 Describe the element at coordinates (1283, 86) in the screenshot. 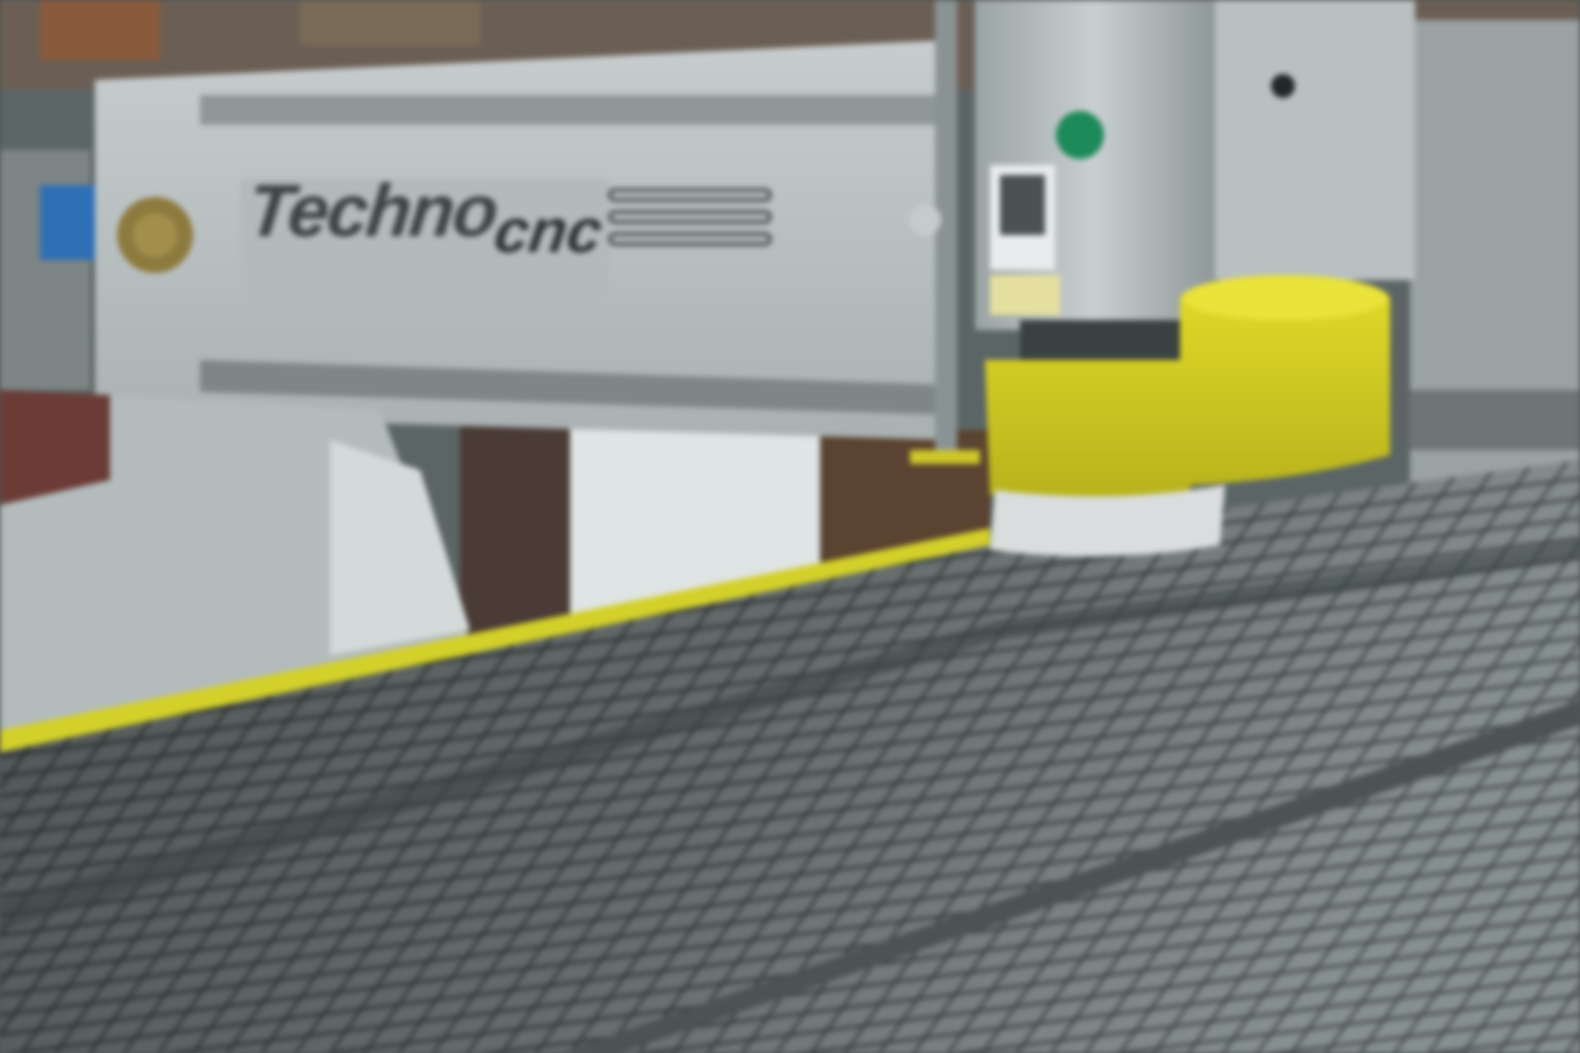

I see `motor-bolt` at that location.